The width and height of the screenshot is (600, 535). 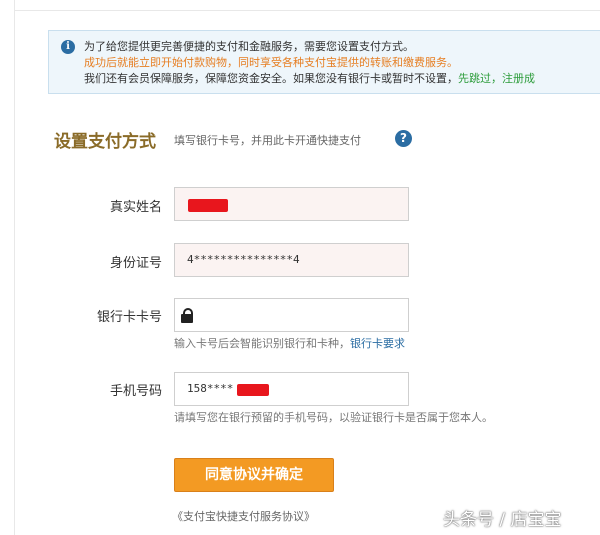 What do you see at coordinates (496, 78) in the screenshot?
I see `skip-register-link: 先跳过，注册成` at bounding box center [496, 78].